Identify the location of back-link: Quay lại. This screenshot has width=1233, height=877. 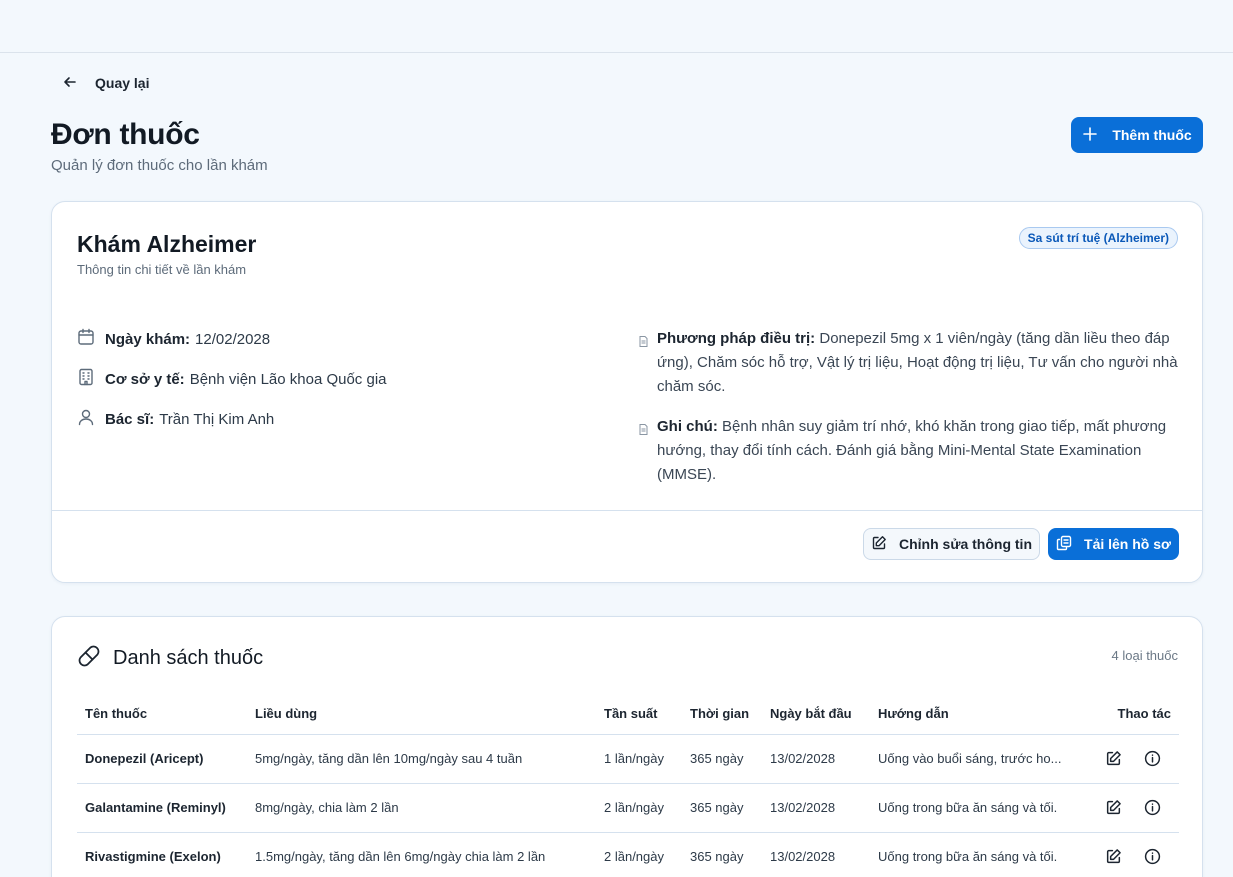
(105, 83).